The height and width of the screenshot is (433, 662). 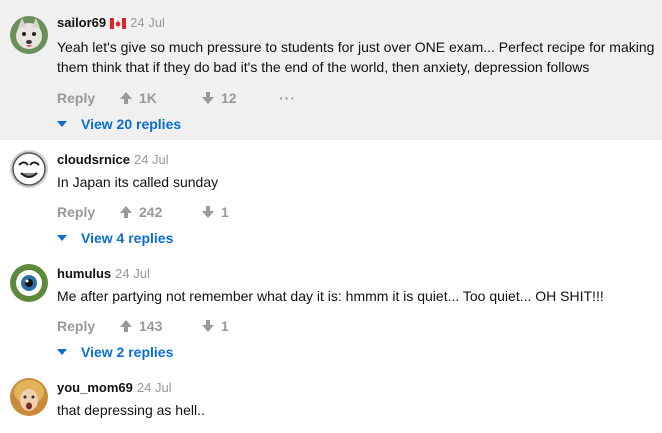 What do you see at coordinates (148, 98) in the screenshot?
I see `upvote-count: 1K` at bounding box center [148, 98].